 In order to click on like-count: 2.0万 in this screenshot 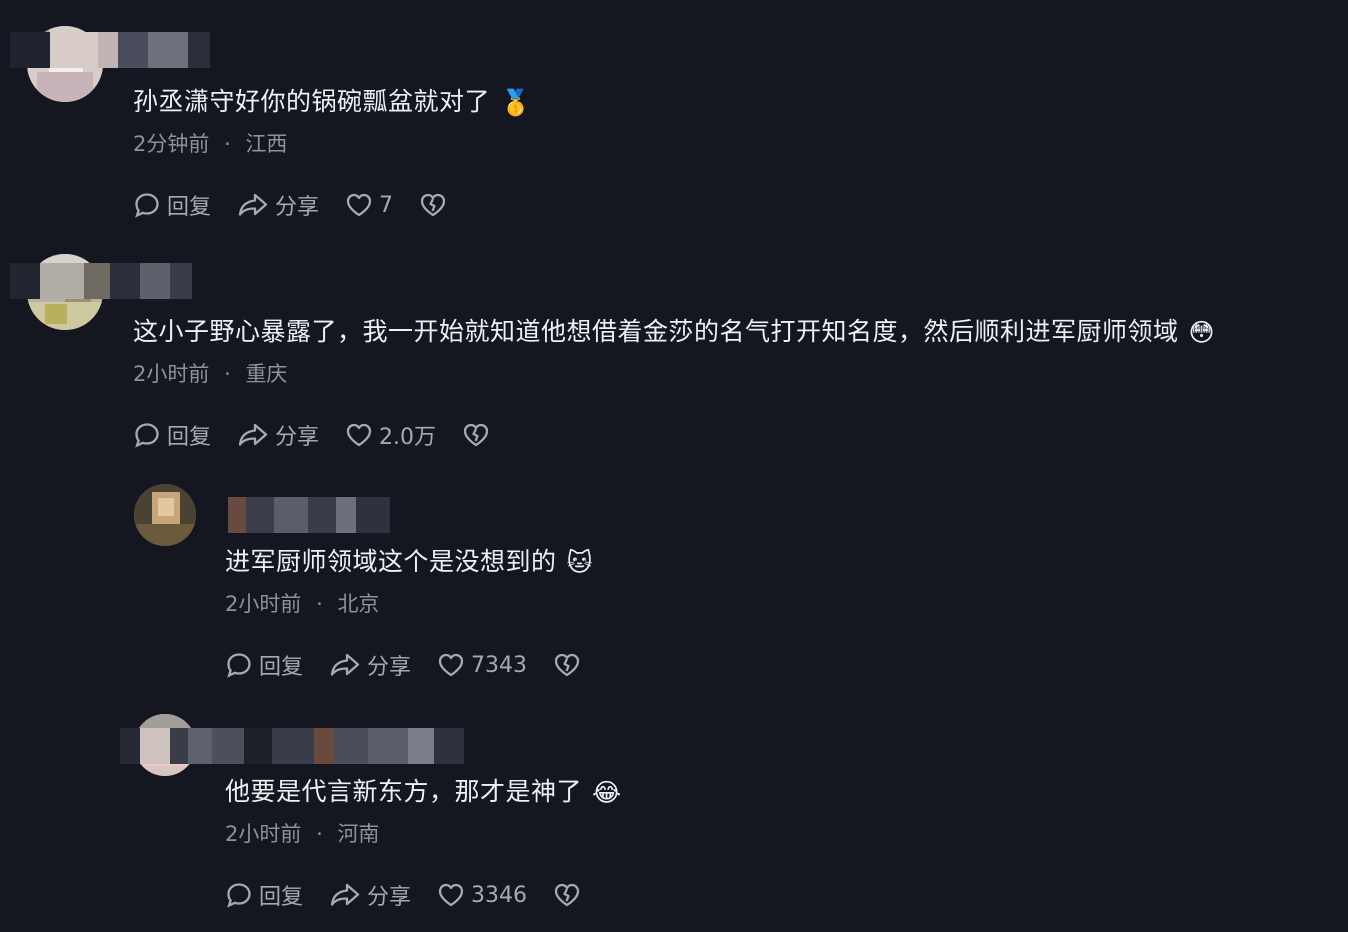, I will do `click(408, 437)`.